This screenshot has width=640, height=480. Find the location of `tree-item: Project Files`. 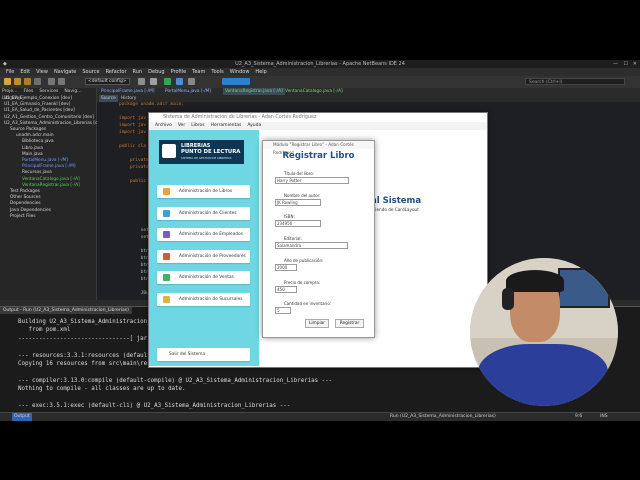

tree-item: Project Files is located at coordinates (23, 216).